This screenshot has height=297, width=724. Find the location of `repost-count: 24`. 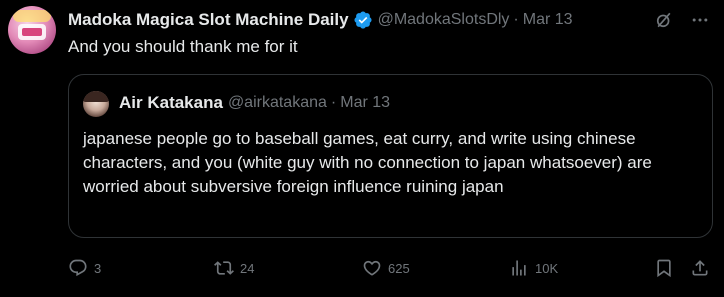

repost-count: 24 is located at coordinates (247, 268).